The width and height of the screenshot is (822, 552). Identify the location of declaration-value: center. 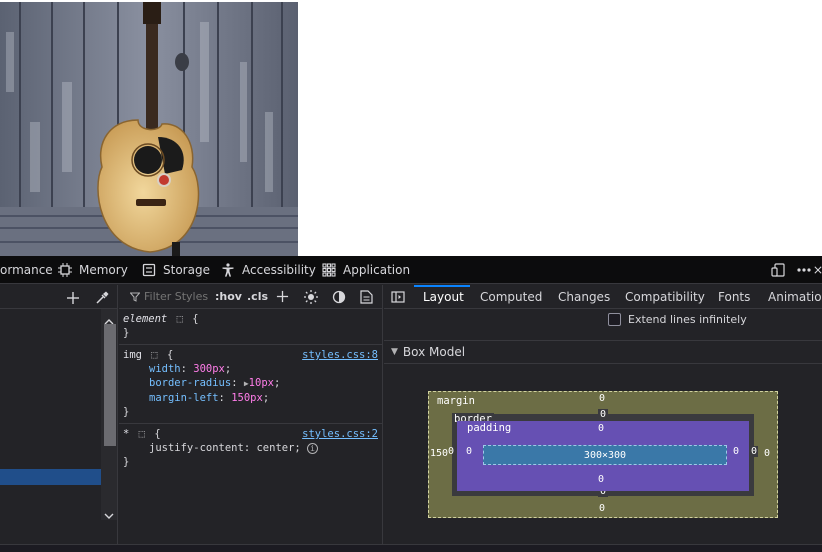
(275, 448).